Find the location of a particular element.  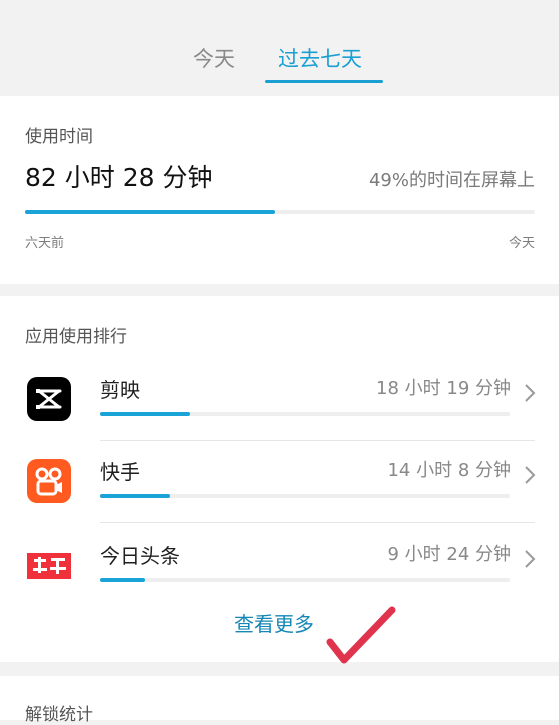

app-name: 快手 is located at coordinates (120, 472).